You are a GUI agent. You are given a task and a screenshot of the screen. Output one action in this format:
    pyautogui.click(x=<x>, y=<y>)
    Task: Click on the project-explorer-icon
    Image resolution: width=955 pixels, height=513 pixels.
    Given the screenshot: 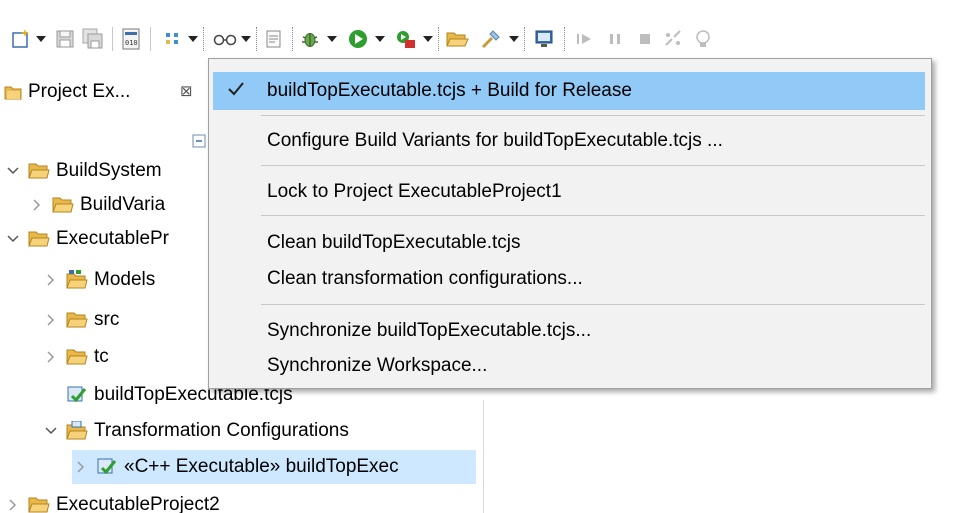 What is the action you would take?
    pyautogui.click(x=14, y=95)
    